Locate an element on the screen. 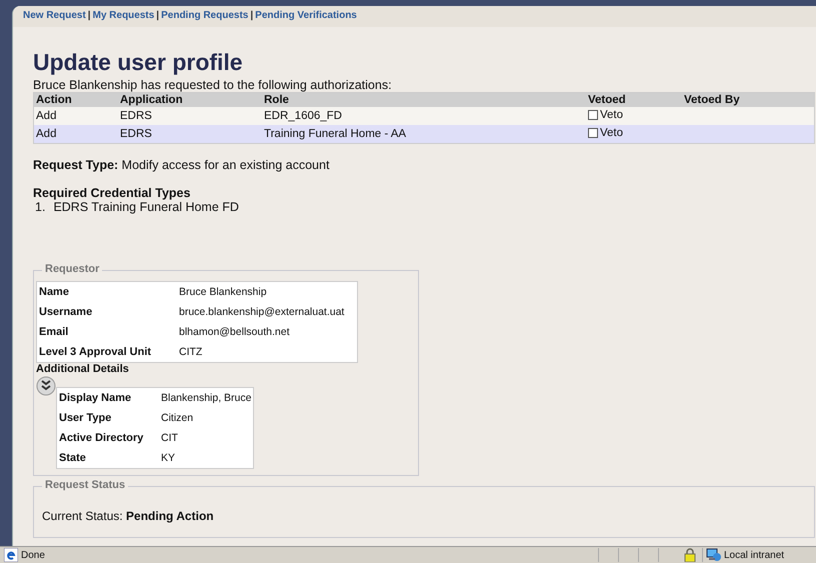 The image size is (816, 563). field-value: Blankenship, Bruce is located at coordinates (206, 398).